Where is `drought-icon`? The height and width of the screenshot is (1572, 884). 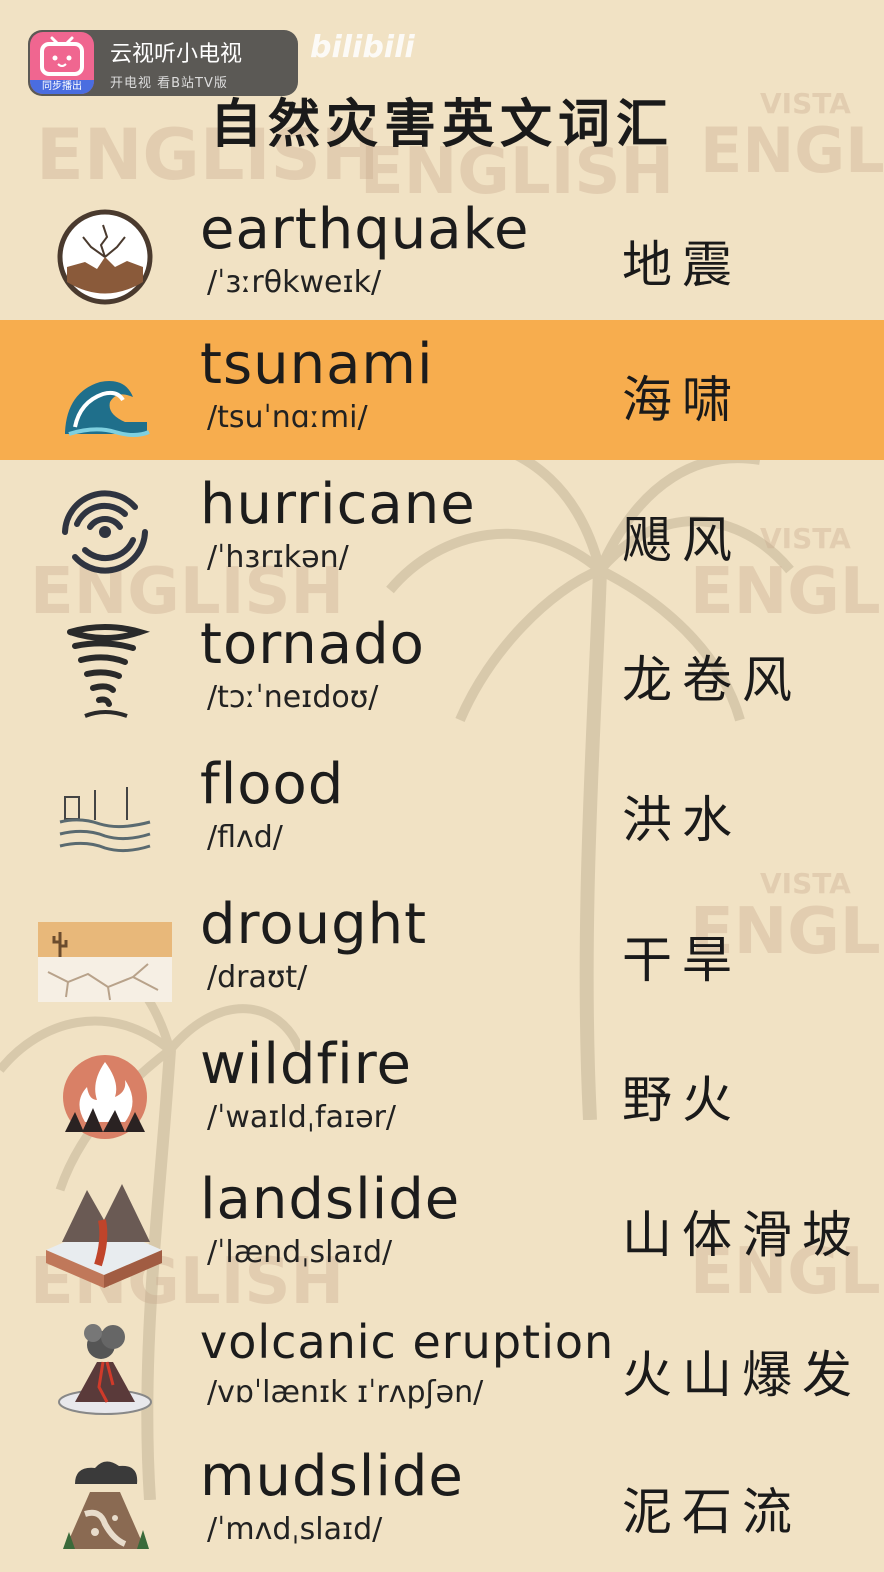
drought-icon is located at coordinates (105, 962).